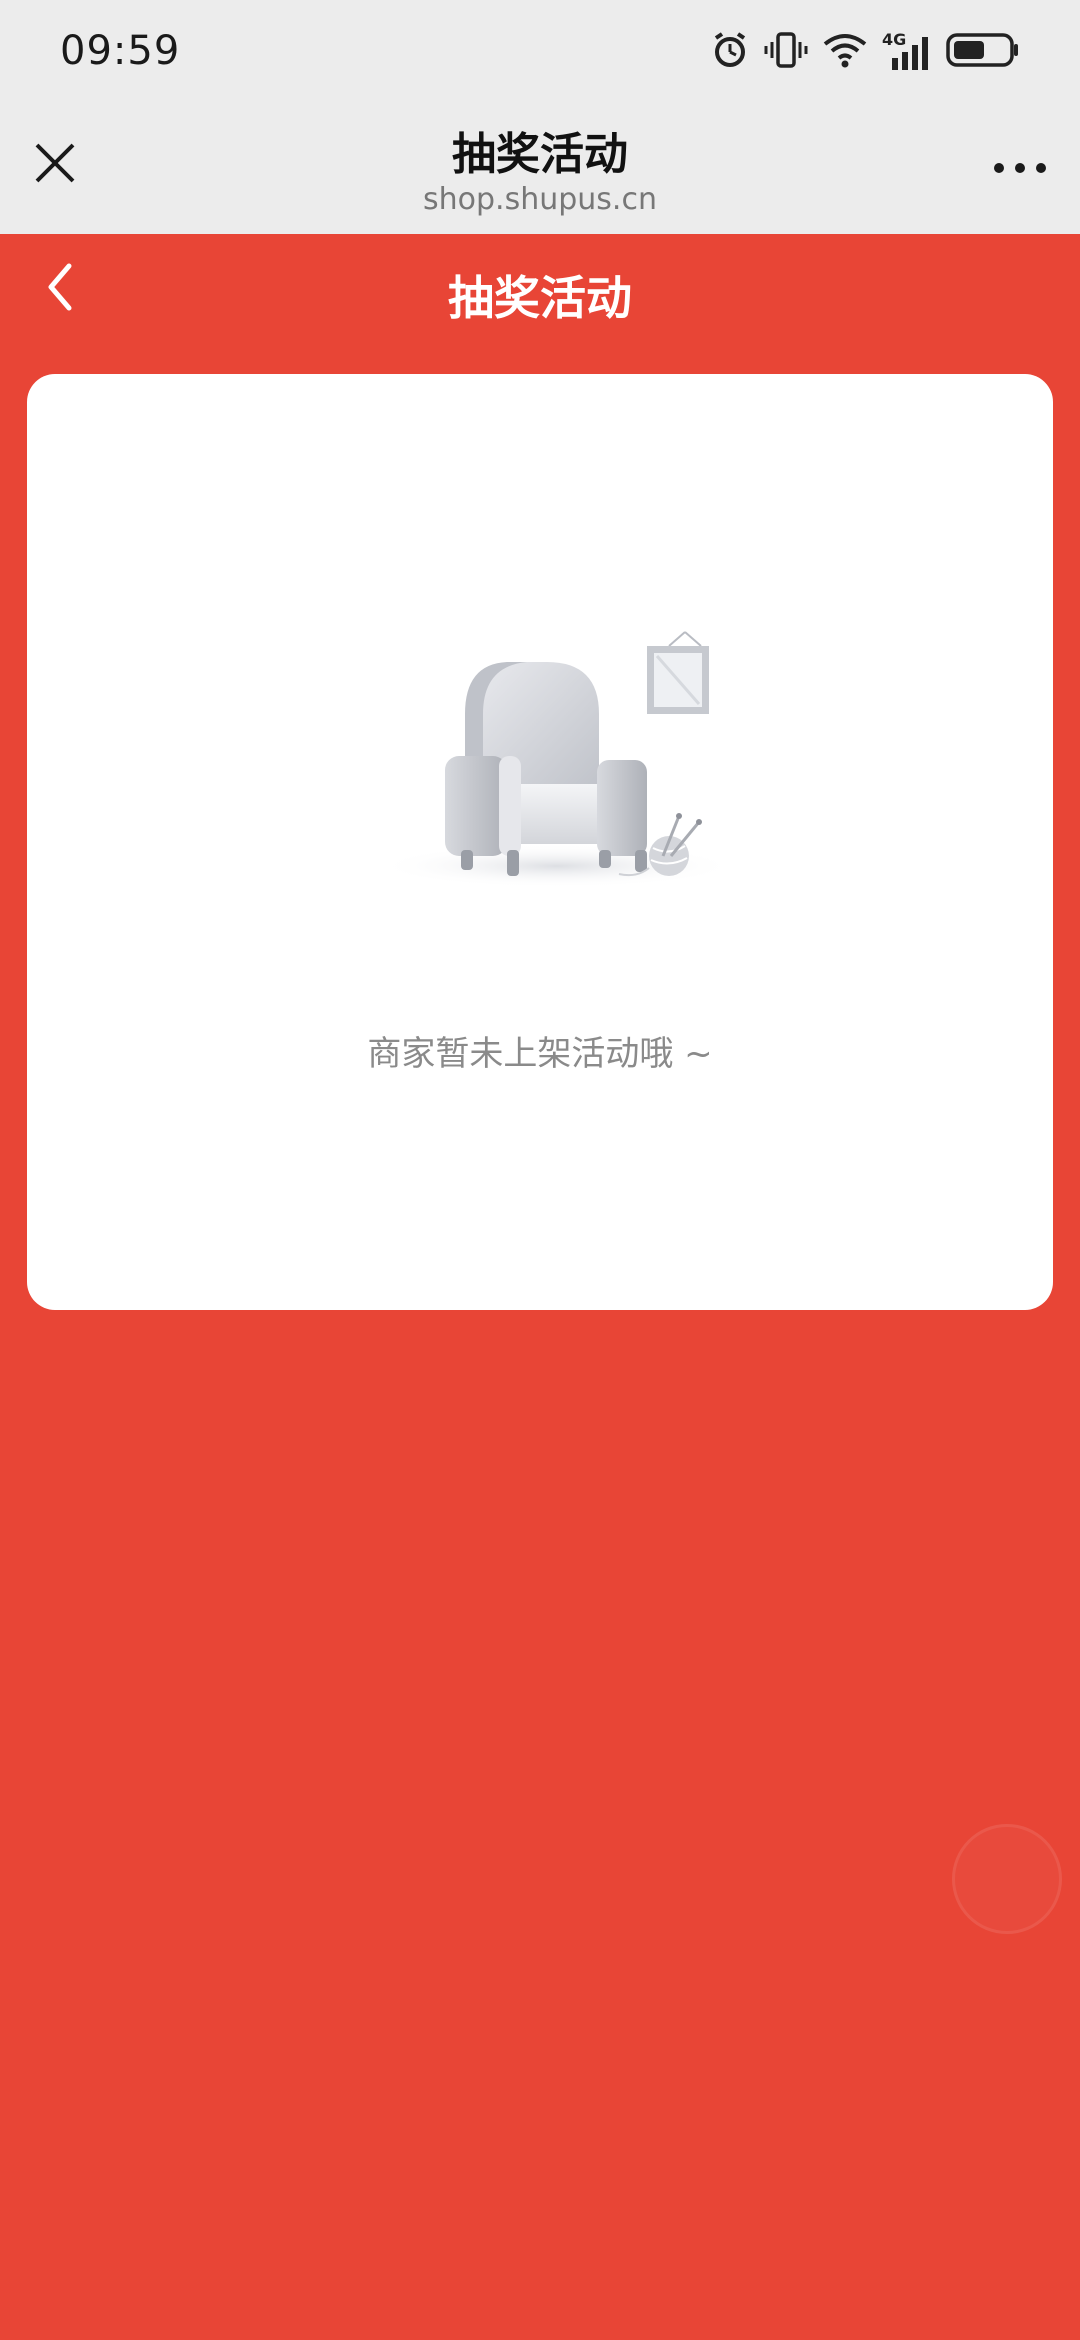 Image resolution: width=1080 pixels, height=2340 pixels. Describe the element at coordinates (786, 52) in the screenshot. I see `vibrate-icon` at that location.